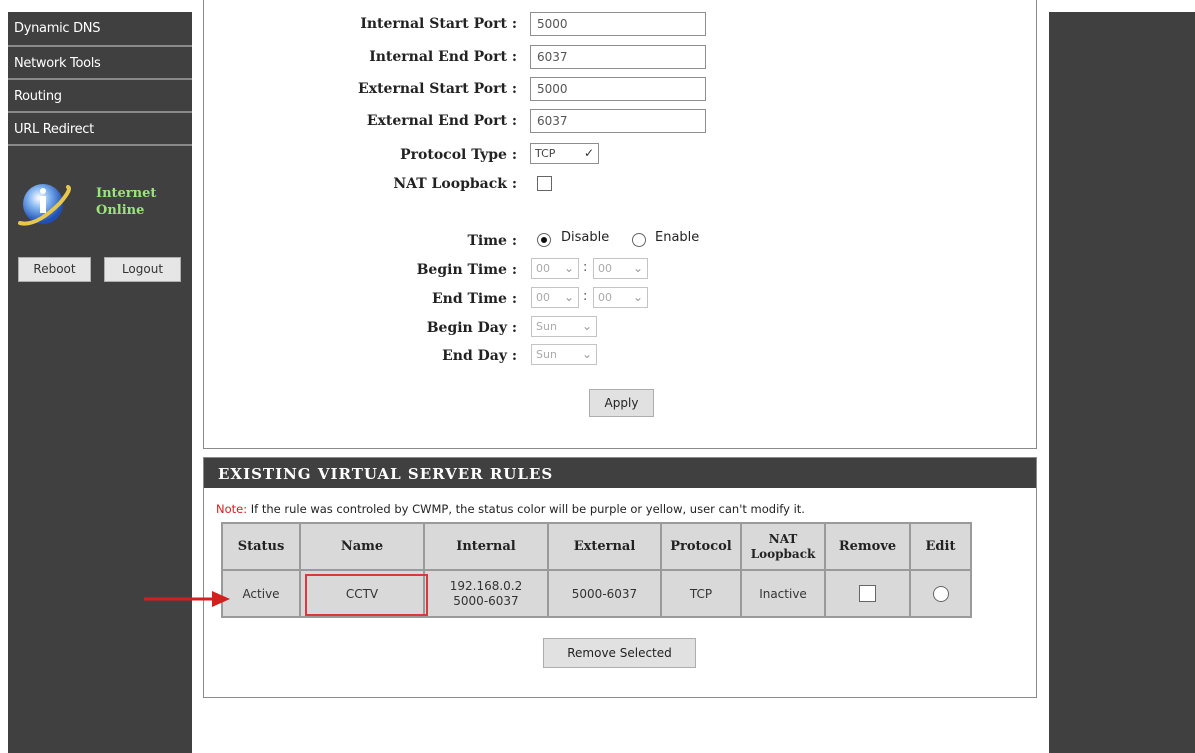 This screenshot has height=753, width=1195. What do you see at coordinates (120, 210) in the screenshot?
I see `status-line-online: Online` at bounding box center [120, 210].